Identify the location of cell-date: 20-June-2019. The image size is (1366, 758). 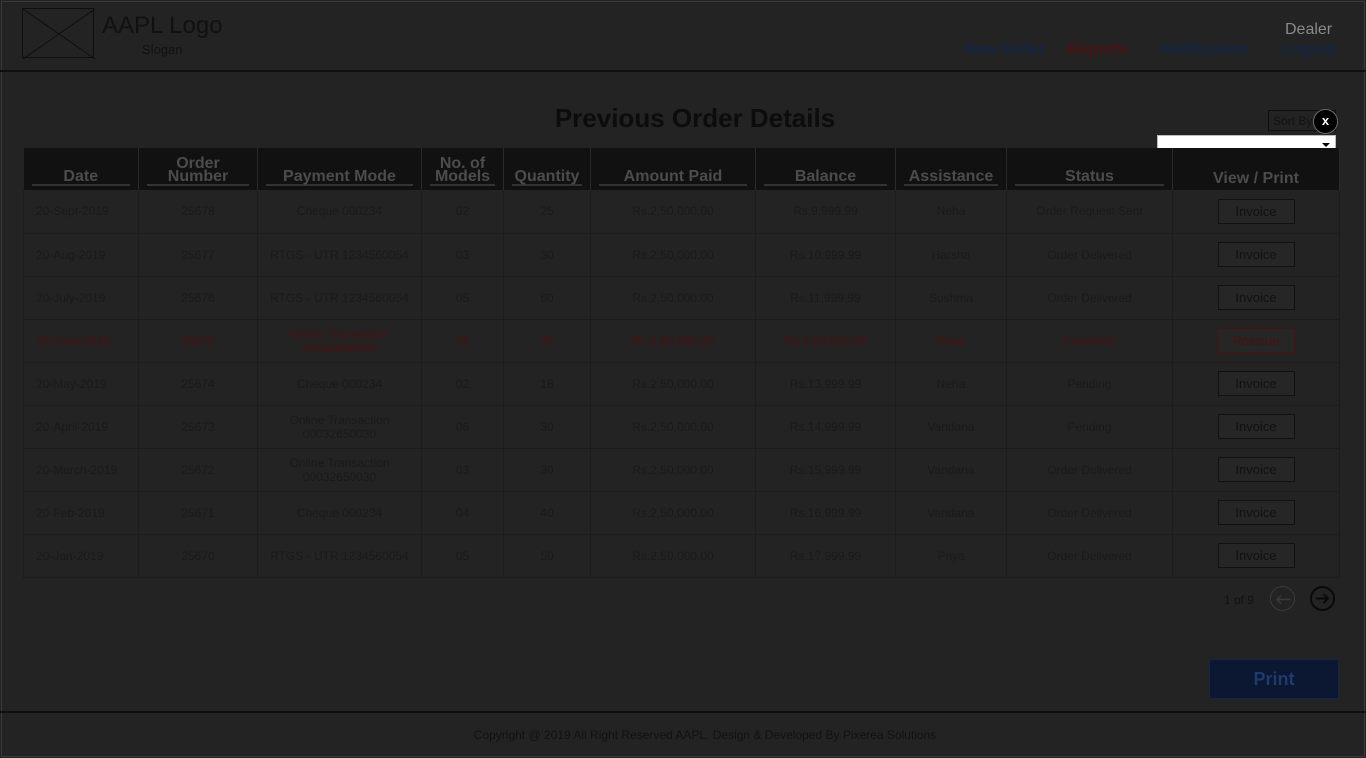
(81, 341).